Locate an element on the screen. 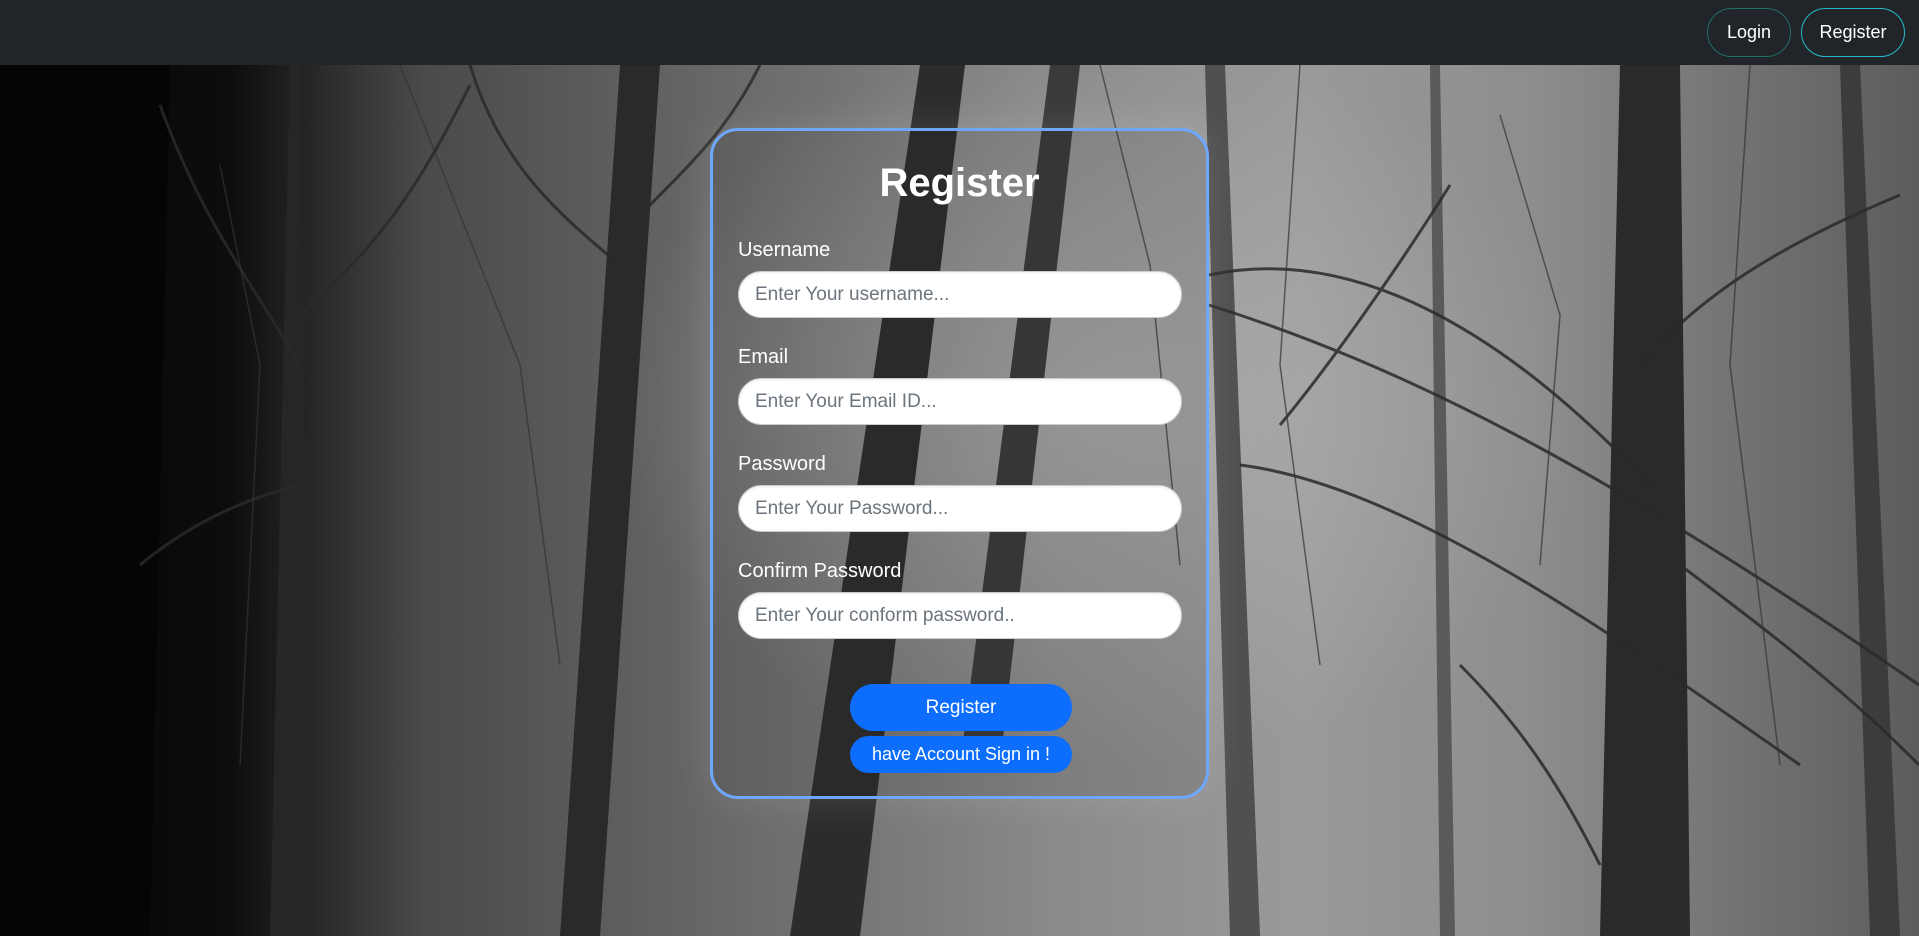  password-input is located at coordinates (960, 508).